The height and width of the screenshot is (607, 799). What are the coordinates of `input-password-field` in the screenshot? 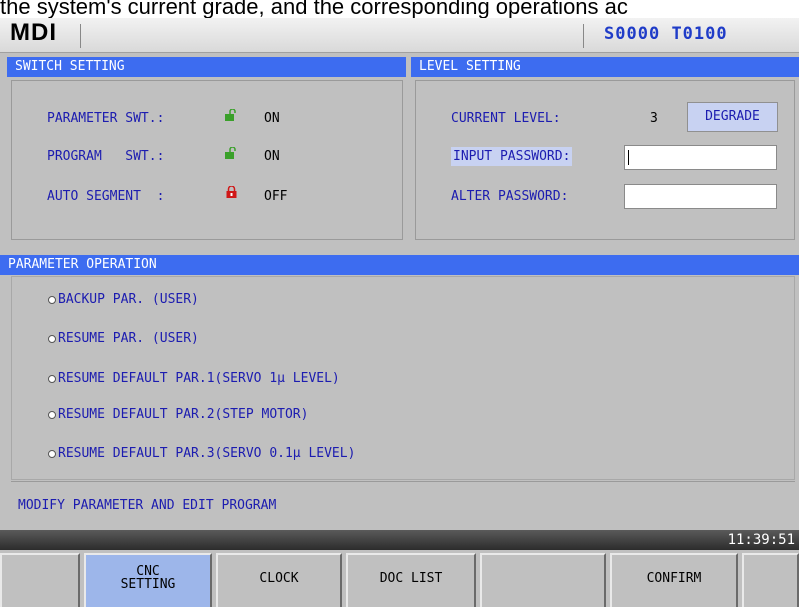 It's located at (700, 157).